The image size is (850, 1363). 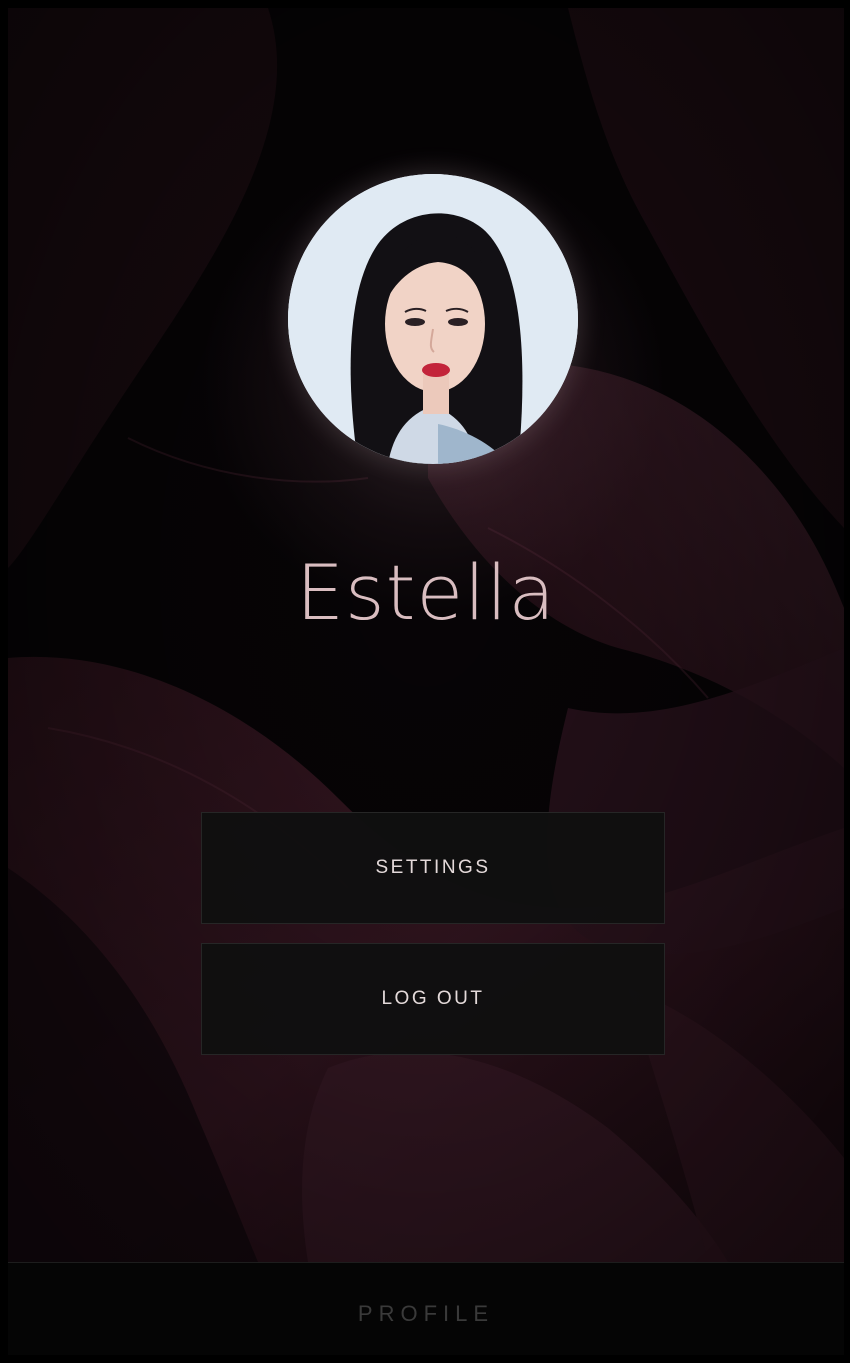 I want to click on user-name: Estella, so click(x=426, y=592).